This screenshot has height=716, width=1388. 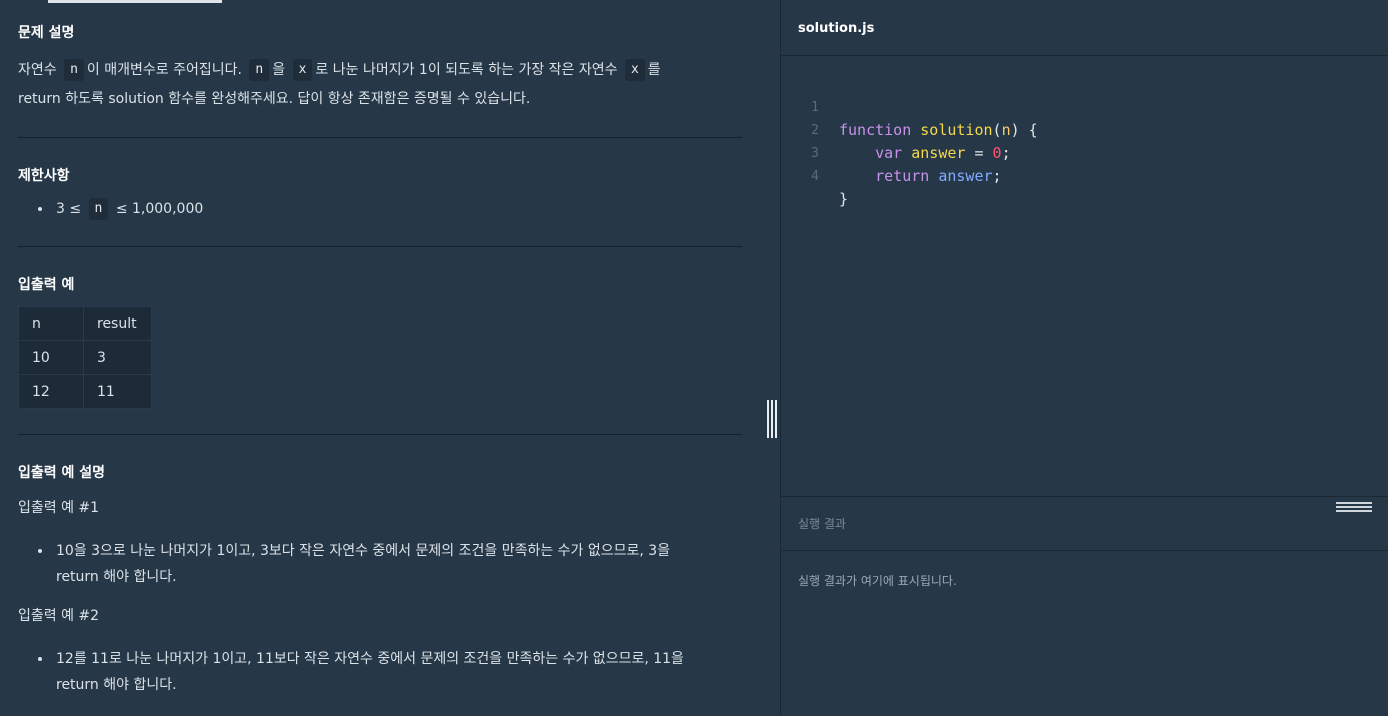 I want to click on code-content: return answer;, so click(x=920, y=176).